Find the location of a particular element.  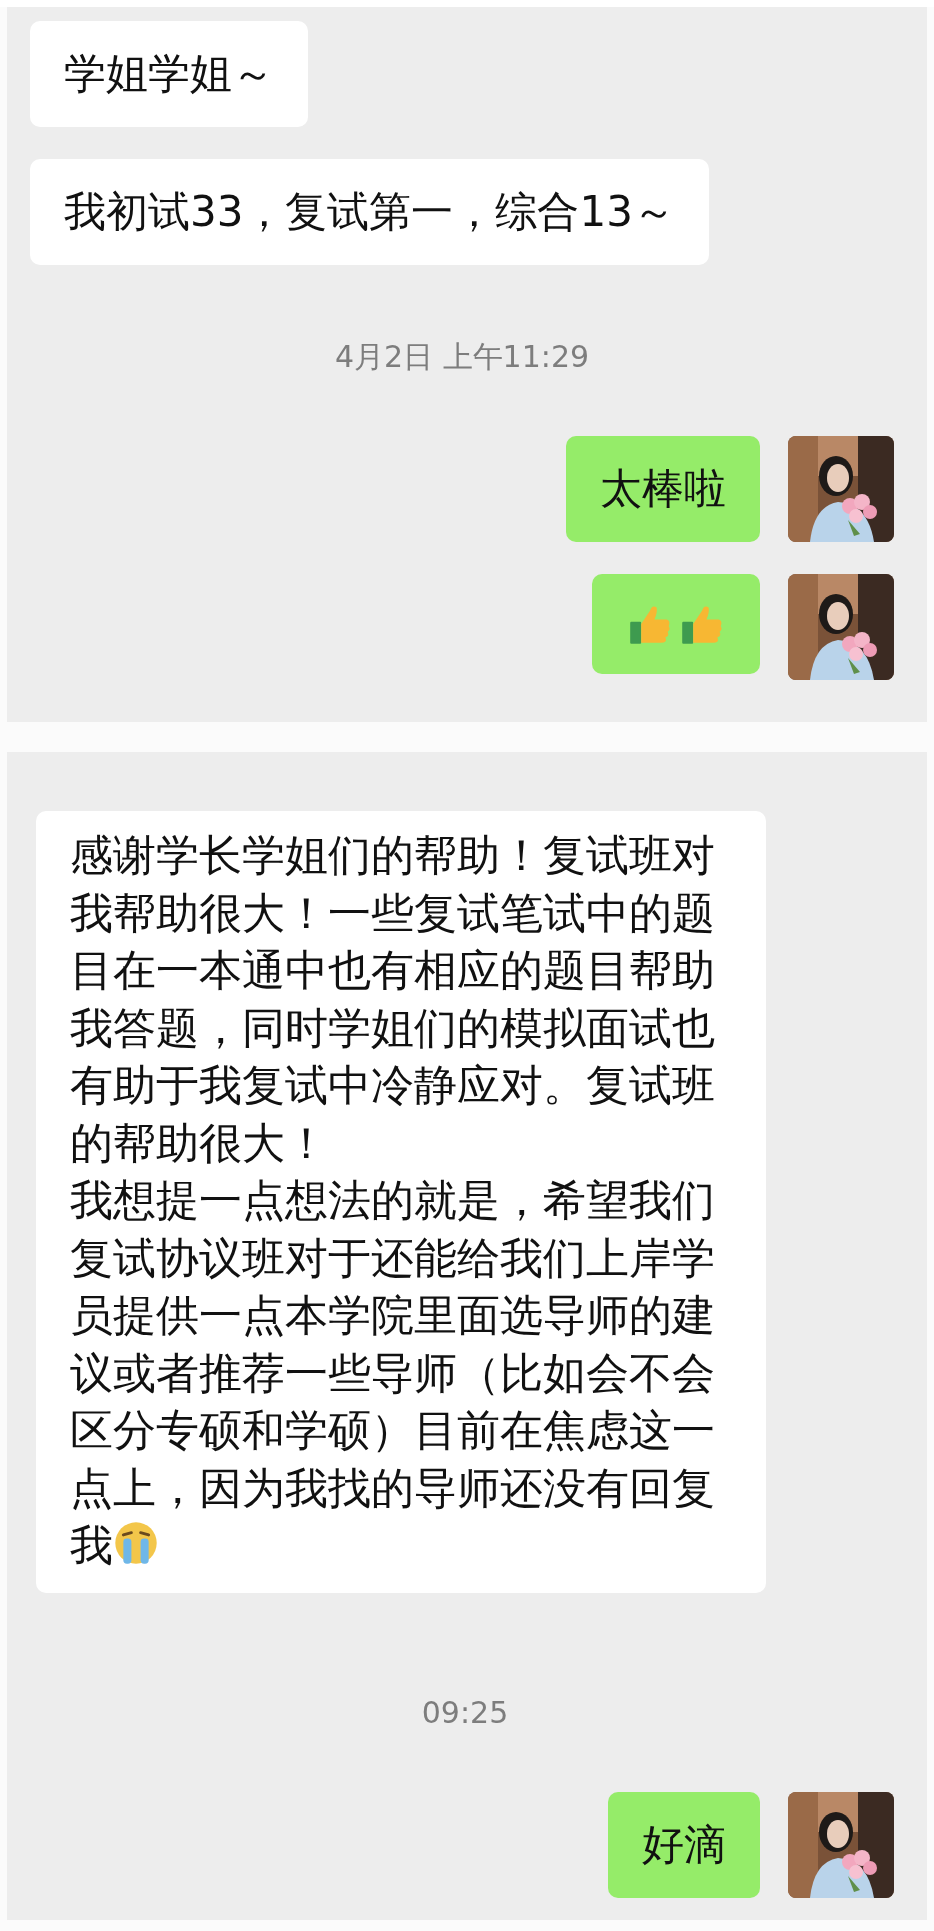

received-message: 我初试33，复试第一，综合13～ is located at coordinates (369, 212).